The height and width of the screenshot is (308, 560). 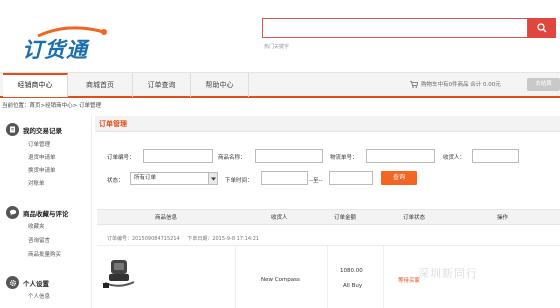 What do you see at coordinates (316, 181) in the screenshot?
I see `date-range-separator: --至--` at bounding box center [316, 181].